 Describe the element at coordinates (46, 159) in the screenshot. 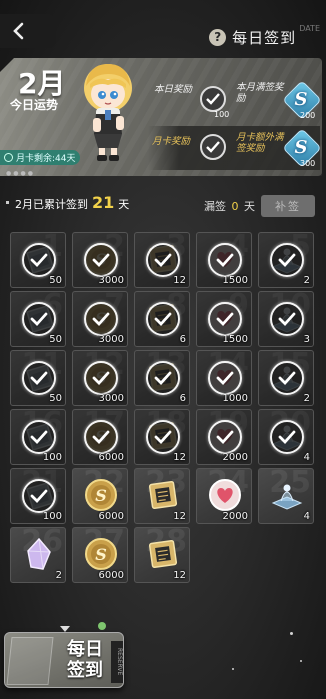

I see `month-card-remaining: 月卡剩余:44天` at that location.